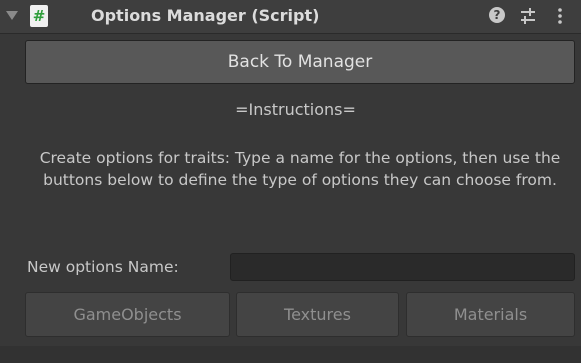 The image size is (581, 363). I want to click on new-options-name-label: New options Name:, so click(103, 267).